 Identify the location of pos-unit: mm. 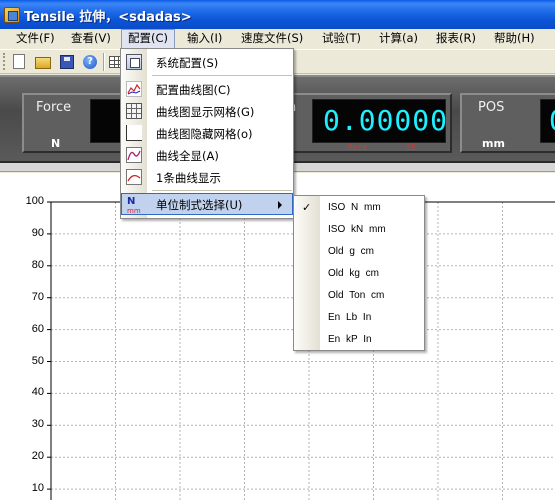
(493, 143).